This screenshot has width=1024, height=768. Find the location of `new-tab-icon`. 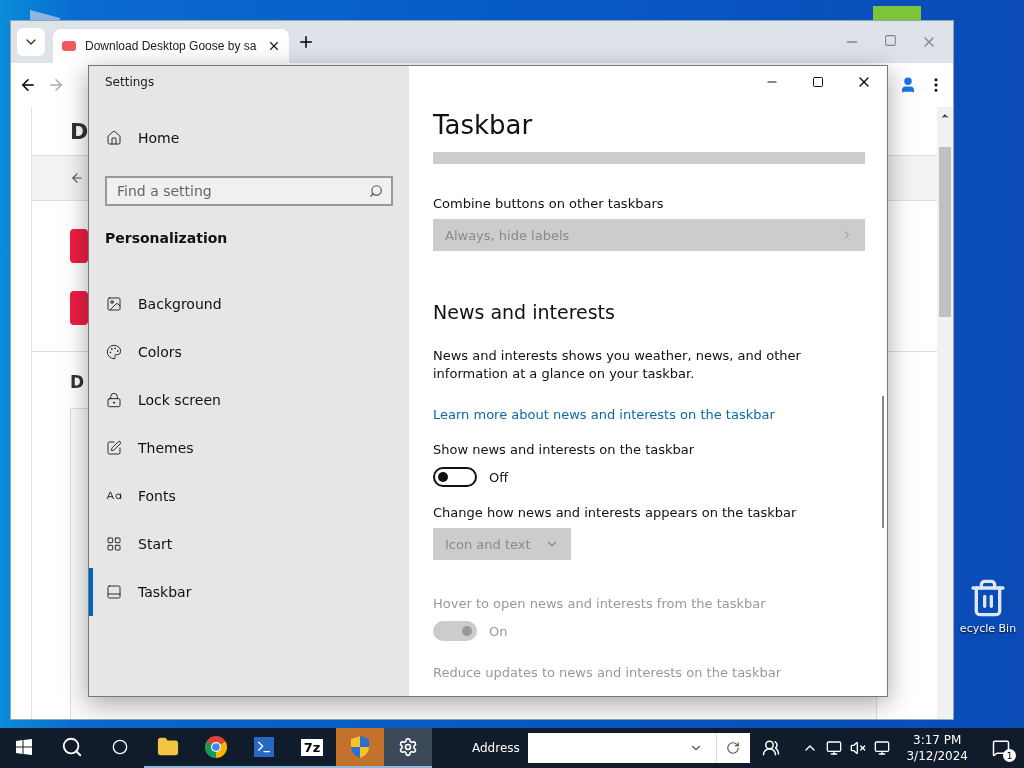

new-tab-icon is located at coordinates (306, 42).